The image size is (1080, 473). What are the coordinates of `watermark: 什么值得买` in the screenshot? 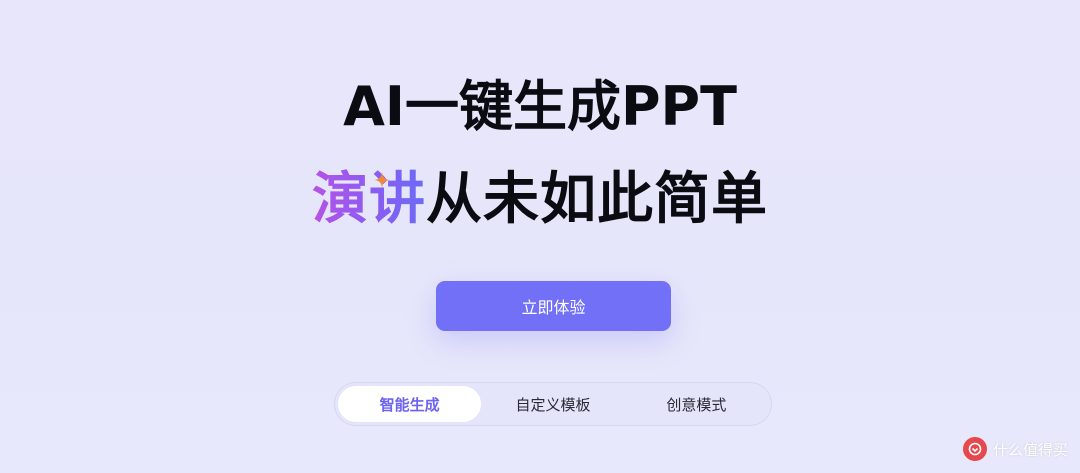 It's located at (1015, 449).